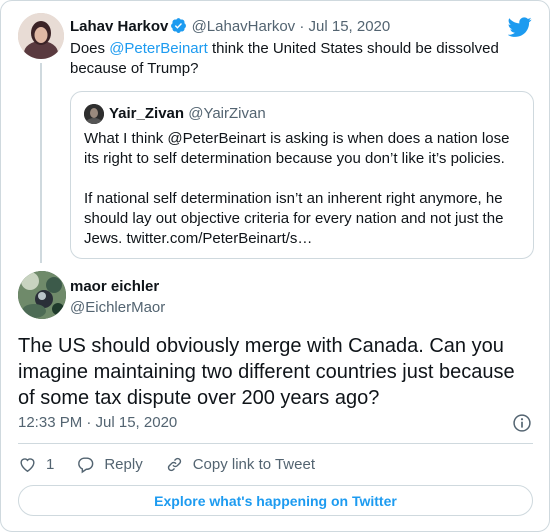  Describe the element at coordinates (350, 26) in the screenshot. I see `tweet-date: Jul 15, 2020` at that location.